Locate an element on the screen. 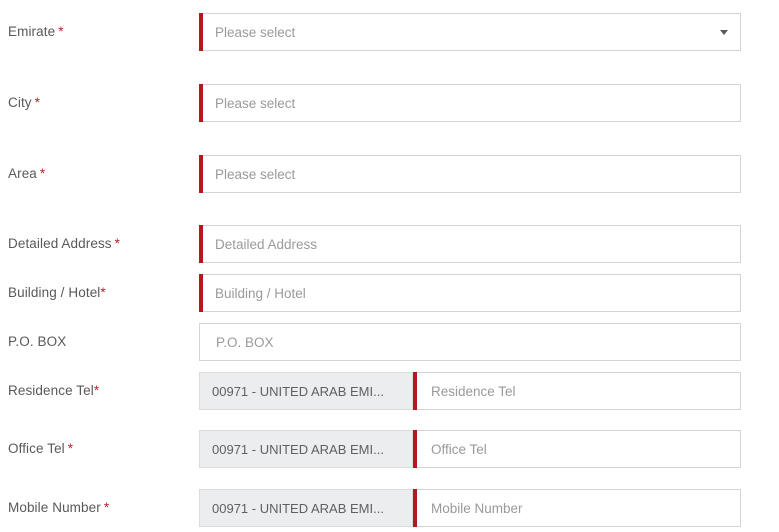 Image resolution: width=779 pixels, height=532 pixels. required-indicator-office-tel is located at coordinates (415, 449).